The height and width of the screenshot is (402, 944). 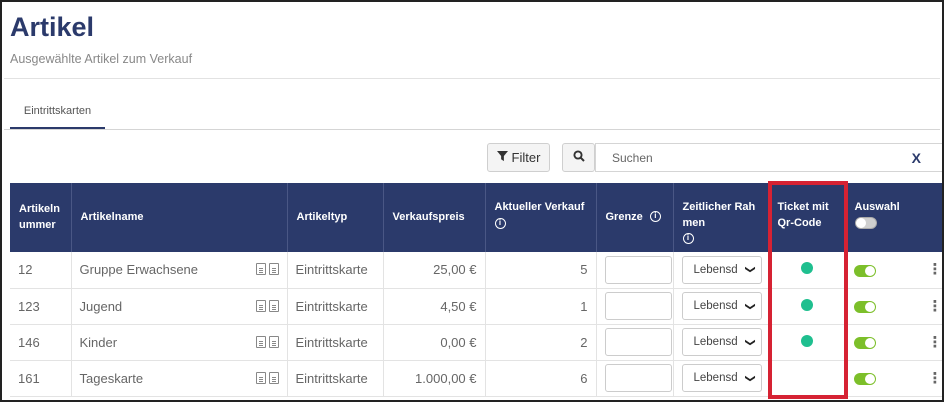 I want to click on clear-search-button: X, so click(x=916, y=158).